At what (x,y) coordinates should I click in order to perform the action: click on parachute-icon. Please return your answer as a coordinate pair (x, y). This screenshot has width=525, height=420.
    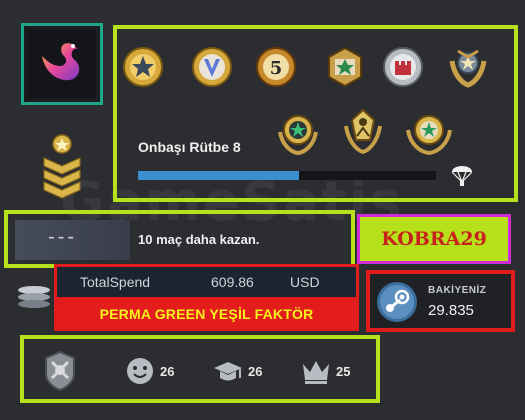
    Looking at the image, I should click on (462, 174).